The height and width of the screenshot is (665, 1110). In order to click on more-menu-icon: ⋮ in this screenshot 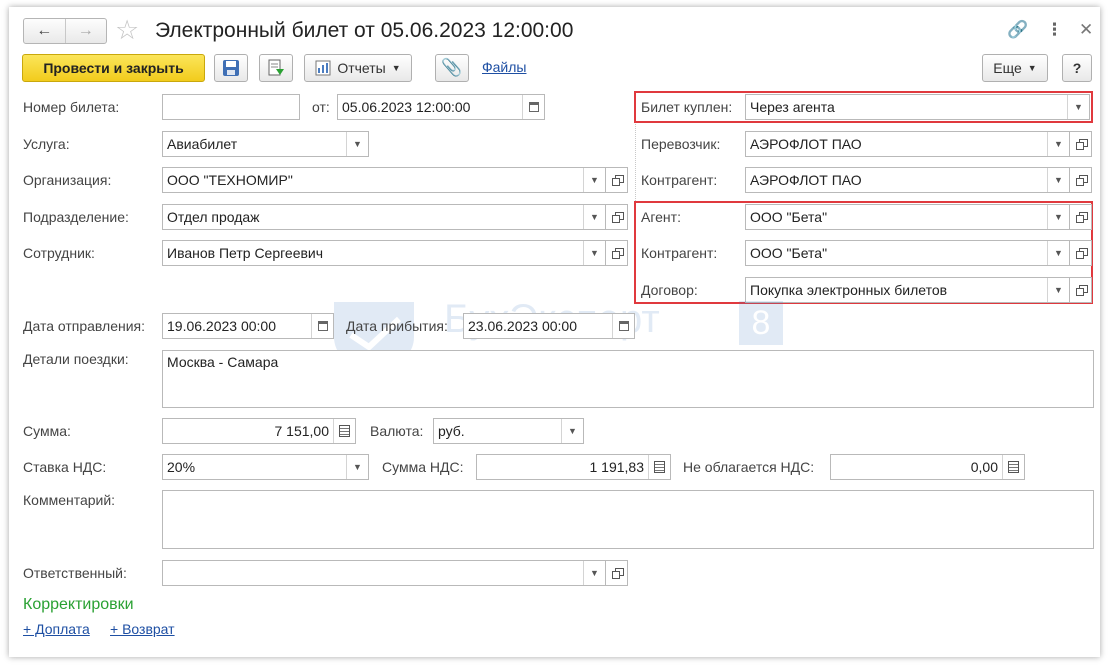, I will do `click(1054, 30)`.